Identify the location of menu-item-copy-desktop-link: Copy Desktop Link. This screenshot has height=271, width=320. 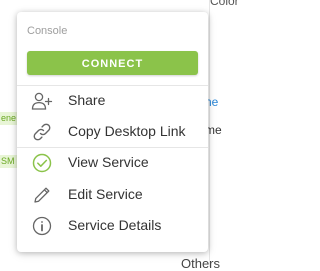
(112, 132).